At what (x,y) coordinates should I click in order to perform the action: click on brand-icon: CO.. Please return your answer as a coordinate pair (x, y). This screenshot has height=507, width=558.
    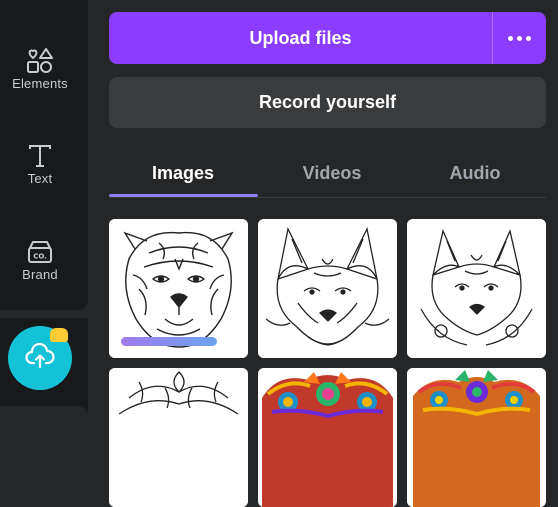
    Looking at the image, I should click on (40, 252).